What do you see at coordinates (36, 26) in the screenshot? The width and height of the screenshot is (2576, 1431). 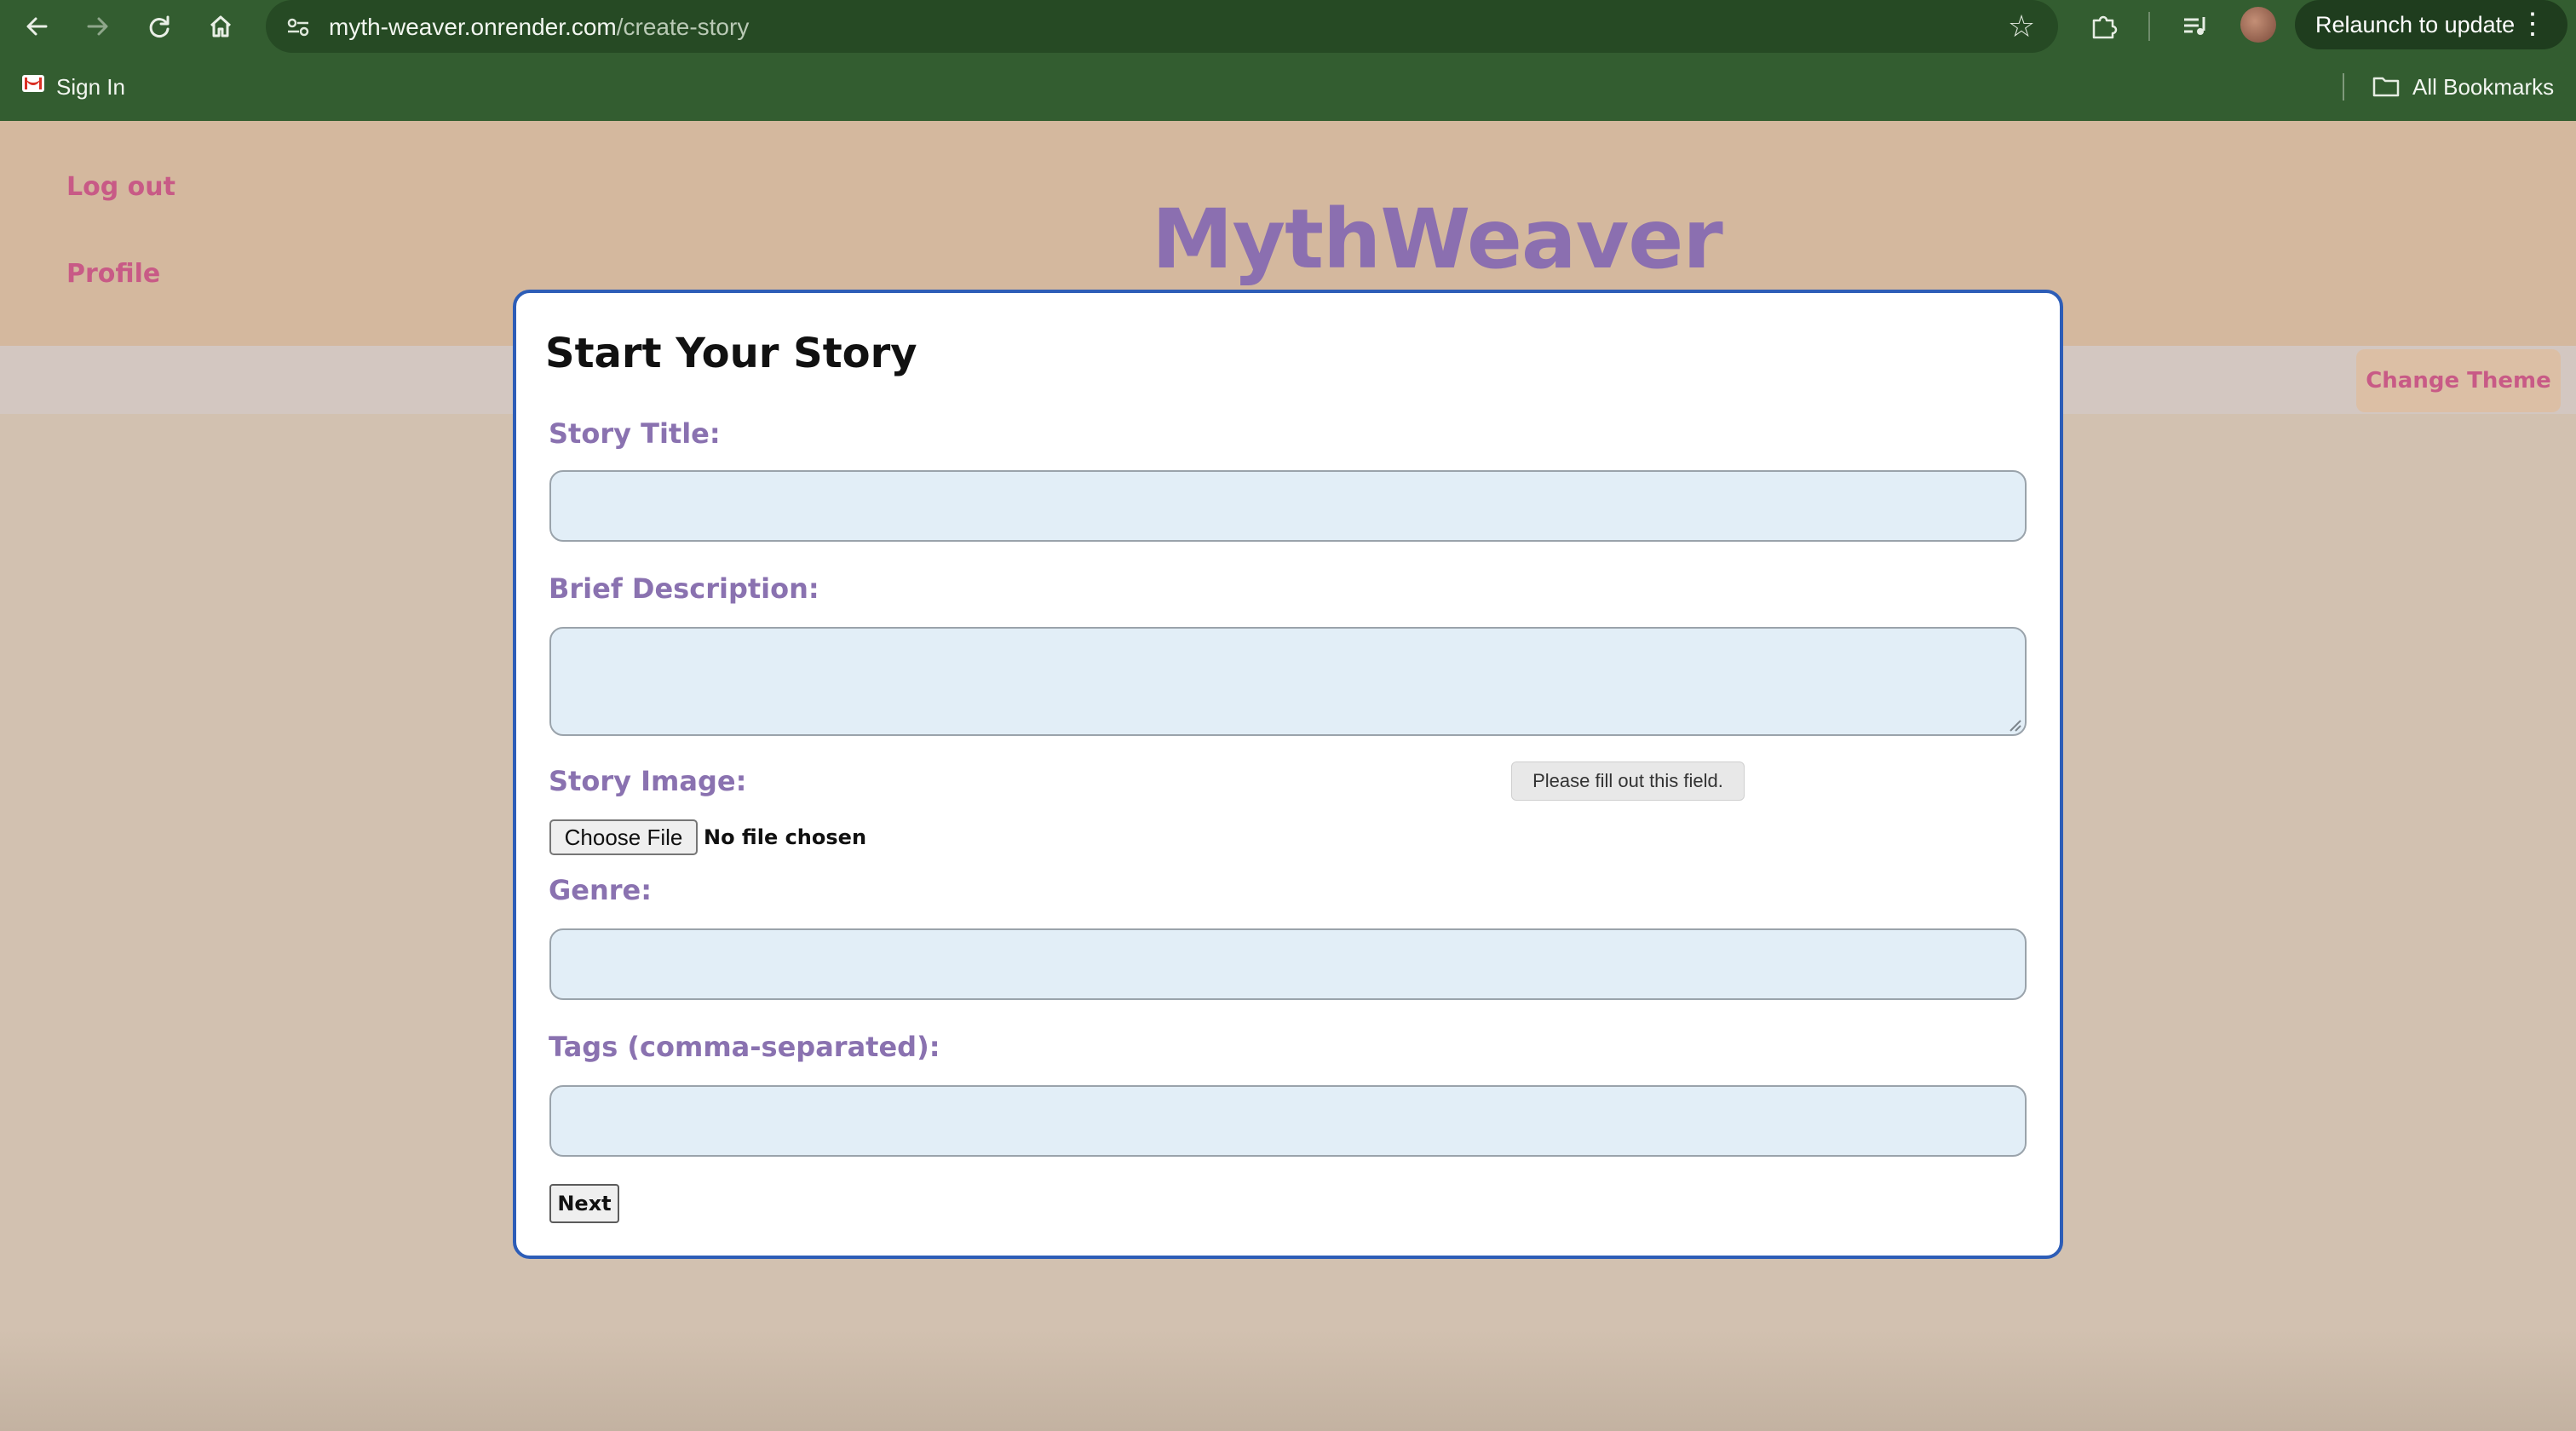 I see `back-icon` at bounding box center [36, 26].